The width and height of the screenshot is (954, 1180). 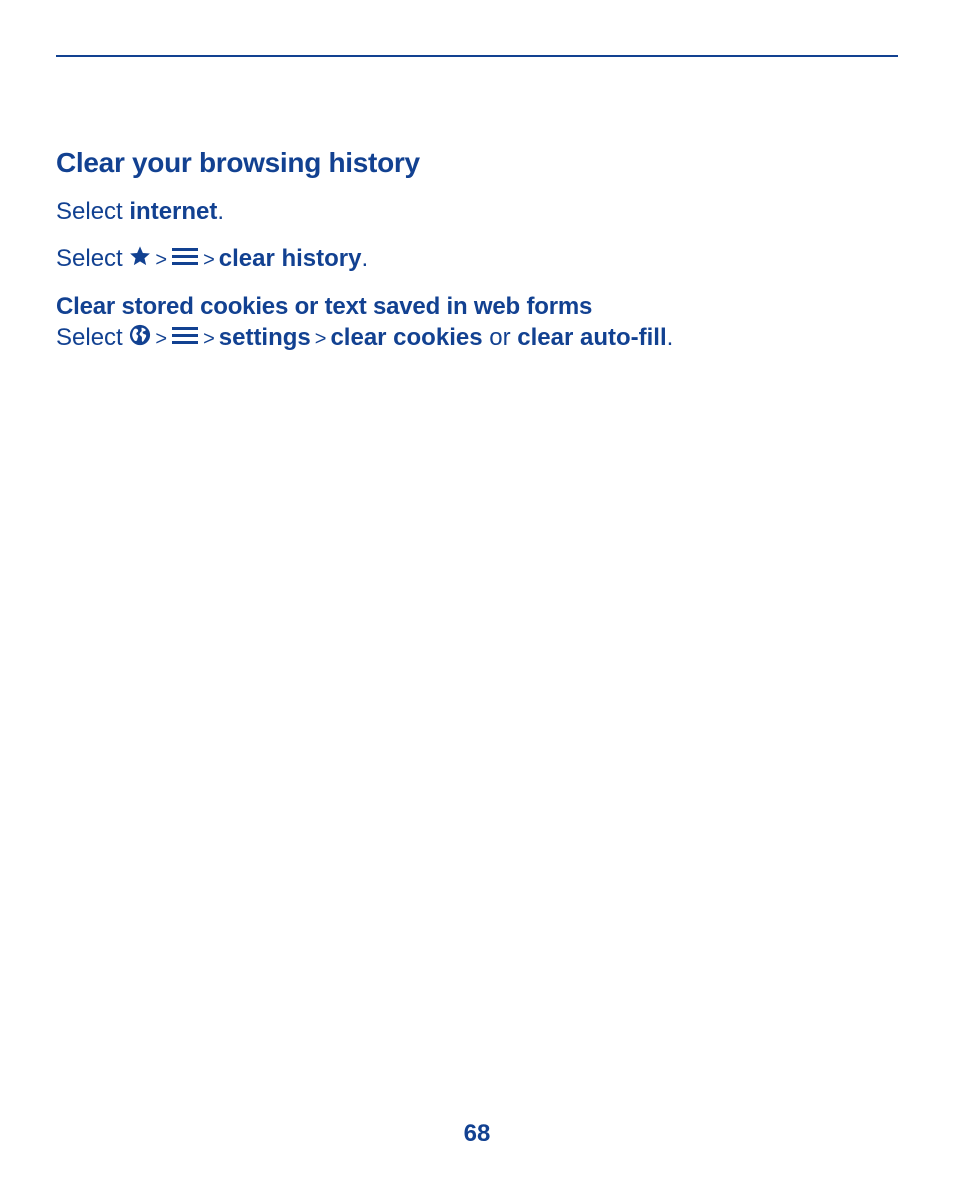 What do you see at coordinates (290, 258) in the screenshot?
I see `menu-term-clear-history: clear history` at bounding box center [290, 258].